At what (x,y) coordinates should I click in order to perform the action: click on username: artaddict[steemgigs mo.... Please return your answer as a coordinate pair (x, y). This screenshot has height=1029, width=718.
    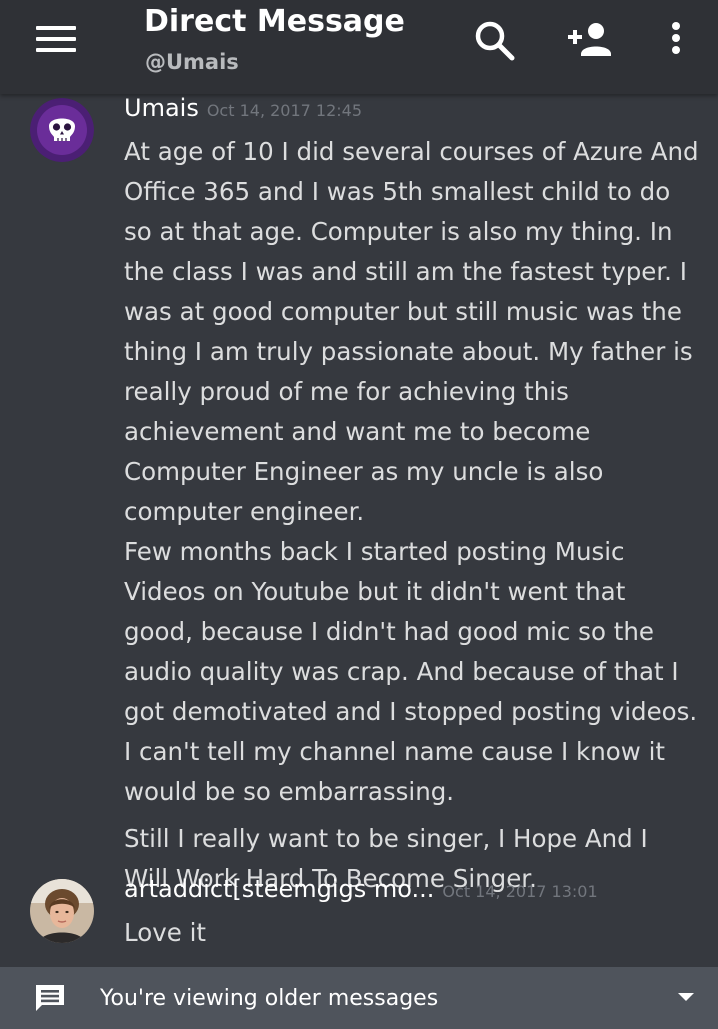
    Looking at the image, I should click on (279, 889).